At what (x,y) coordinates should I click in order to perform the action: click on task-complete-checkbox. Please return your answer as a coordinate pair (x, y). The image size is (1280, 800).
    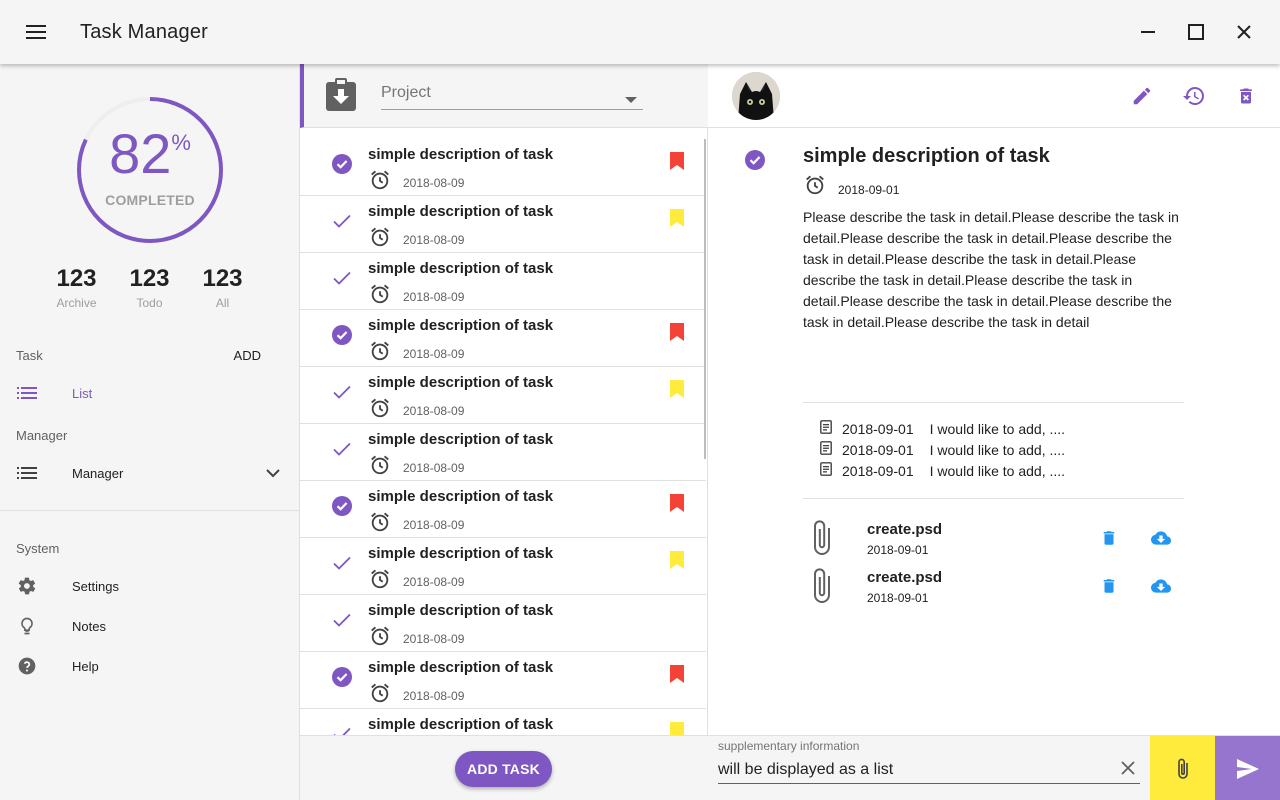
    Looking at the image, I should click on (755, 162).